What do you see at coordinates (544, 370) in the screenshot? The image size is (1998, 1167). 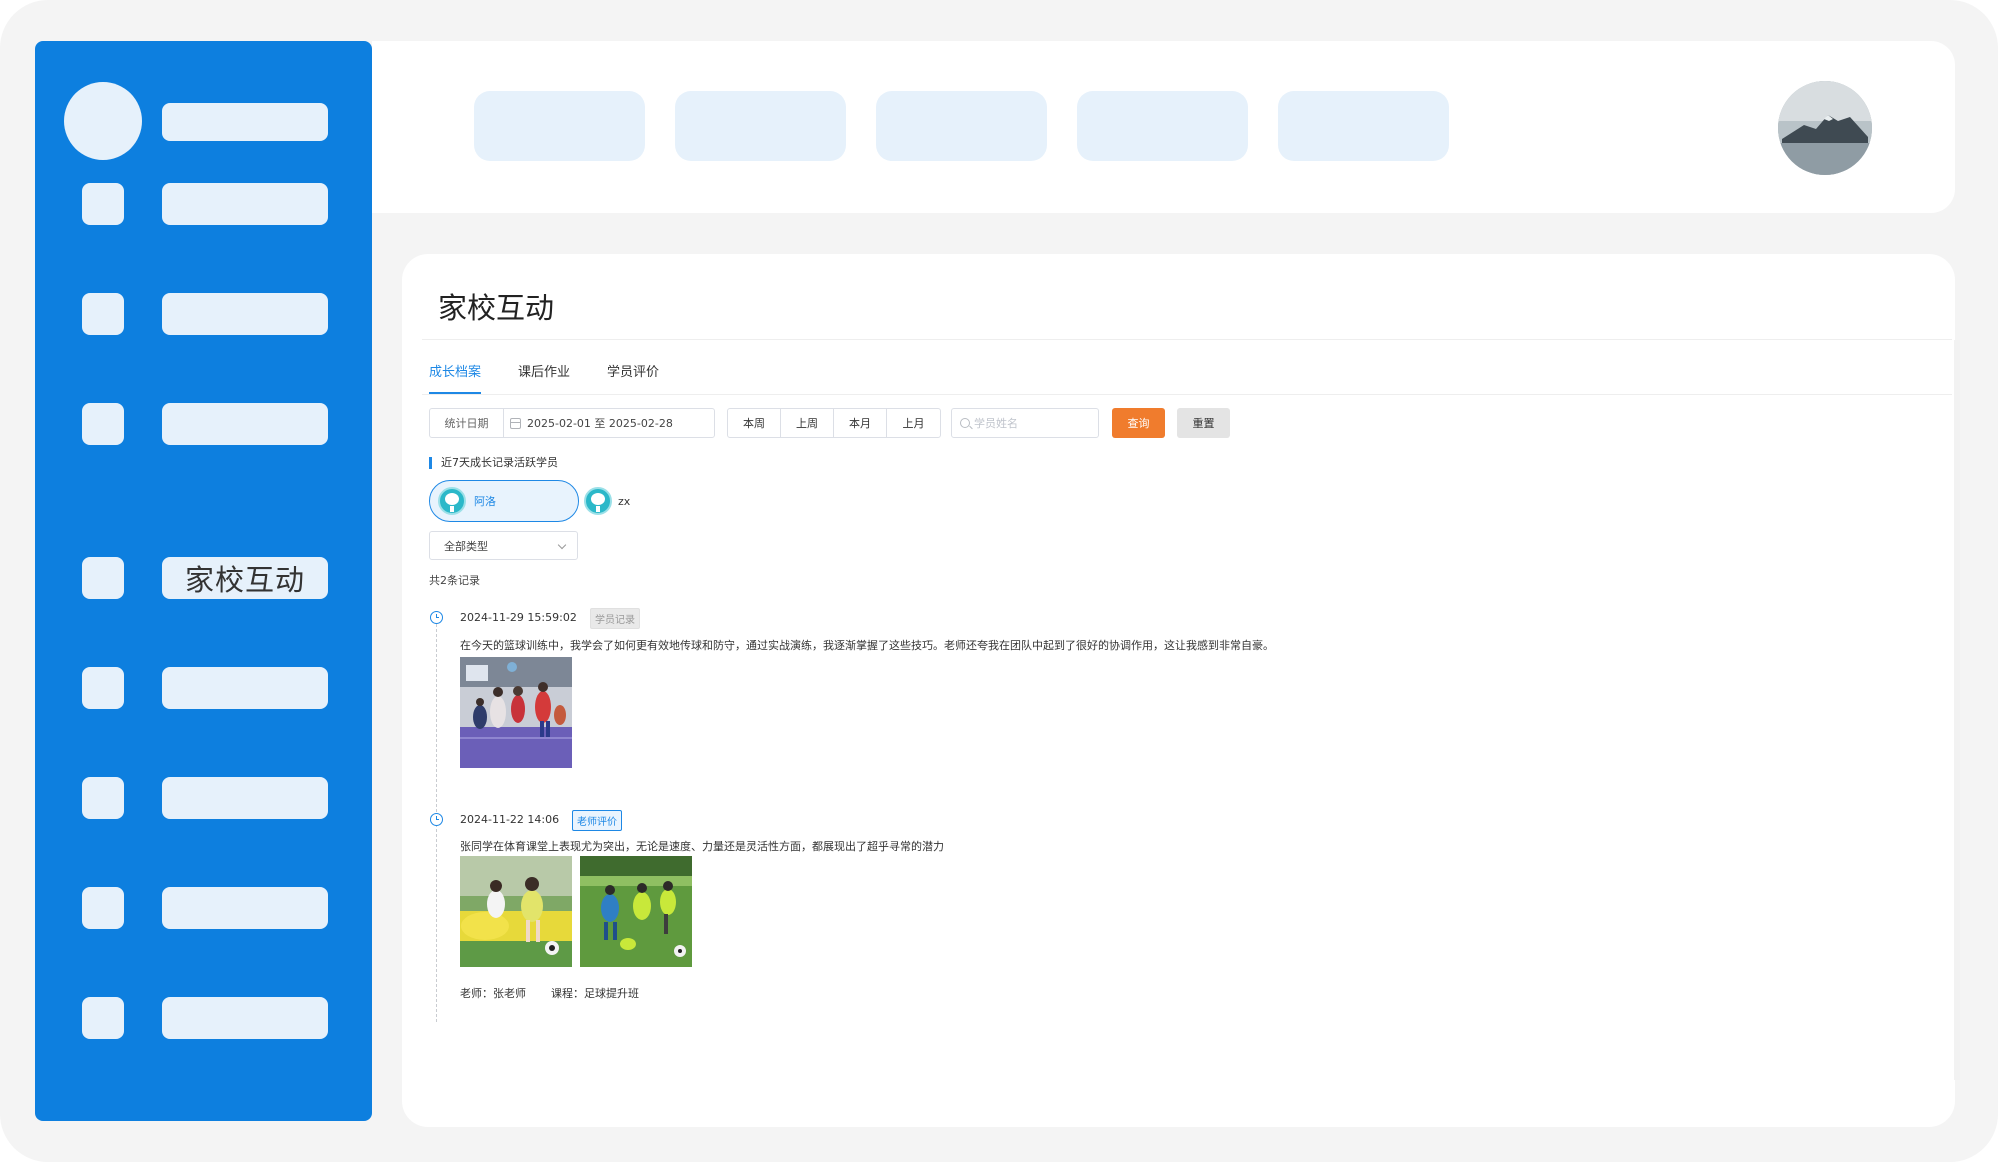 I see `tab-homework: 课后作业` at bounding box center [544, 370].